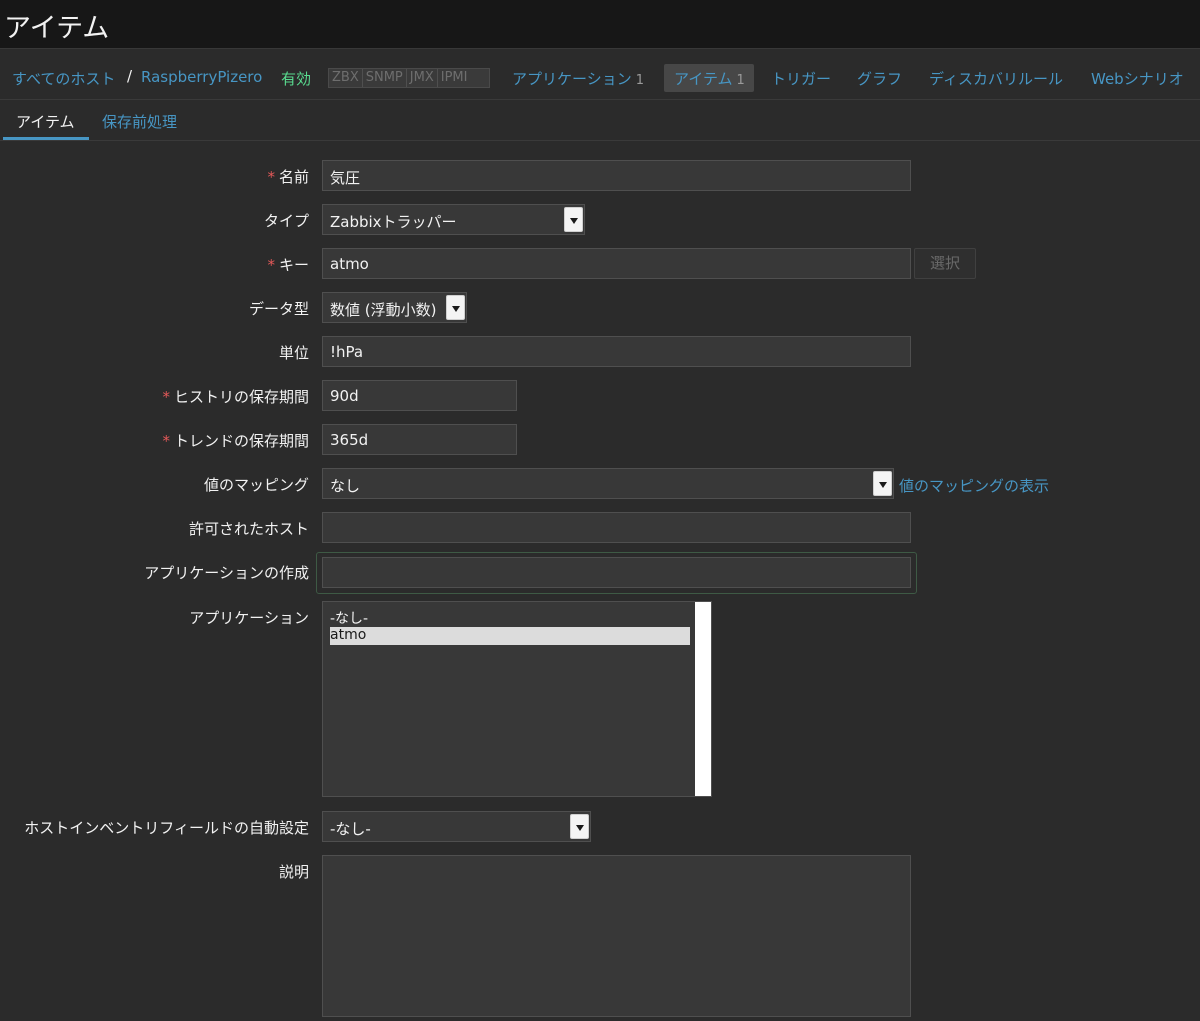 Image resolution: width=1200 pixels, height=1021 pixels. What do you see at coordinates (879, 78) in the screenshot?
I see `nav-graphs: グラフ` at bounding box center [879, 78].